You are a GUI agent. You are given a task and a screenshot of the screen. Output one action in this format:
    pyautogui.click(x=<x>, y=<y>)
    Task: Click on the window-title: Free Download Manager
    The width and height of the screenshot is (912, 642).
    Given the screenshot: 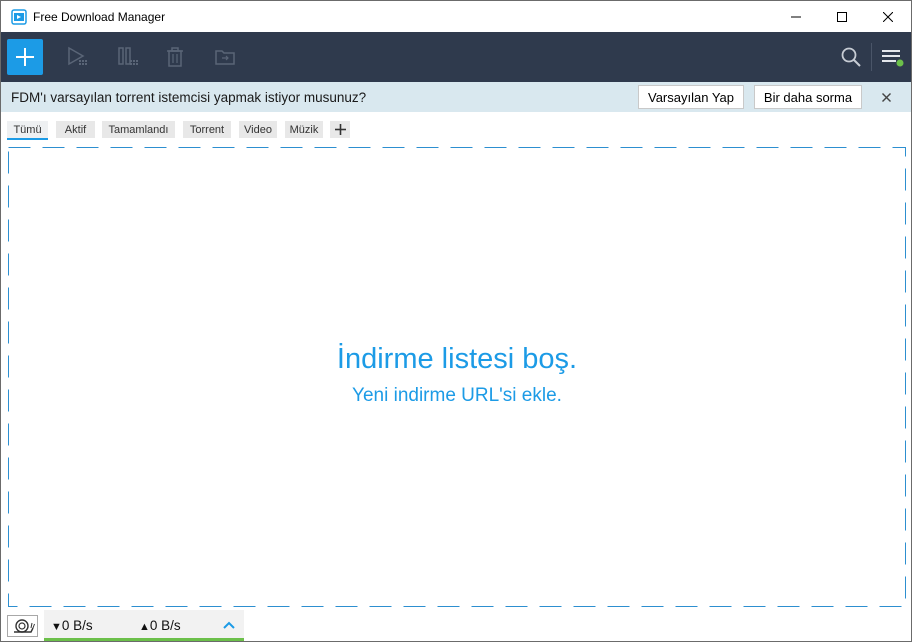 What is the action you would take?
    pyautogui.click(x=99, y=16)
    